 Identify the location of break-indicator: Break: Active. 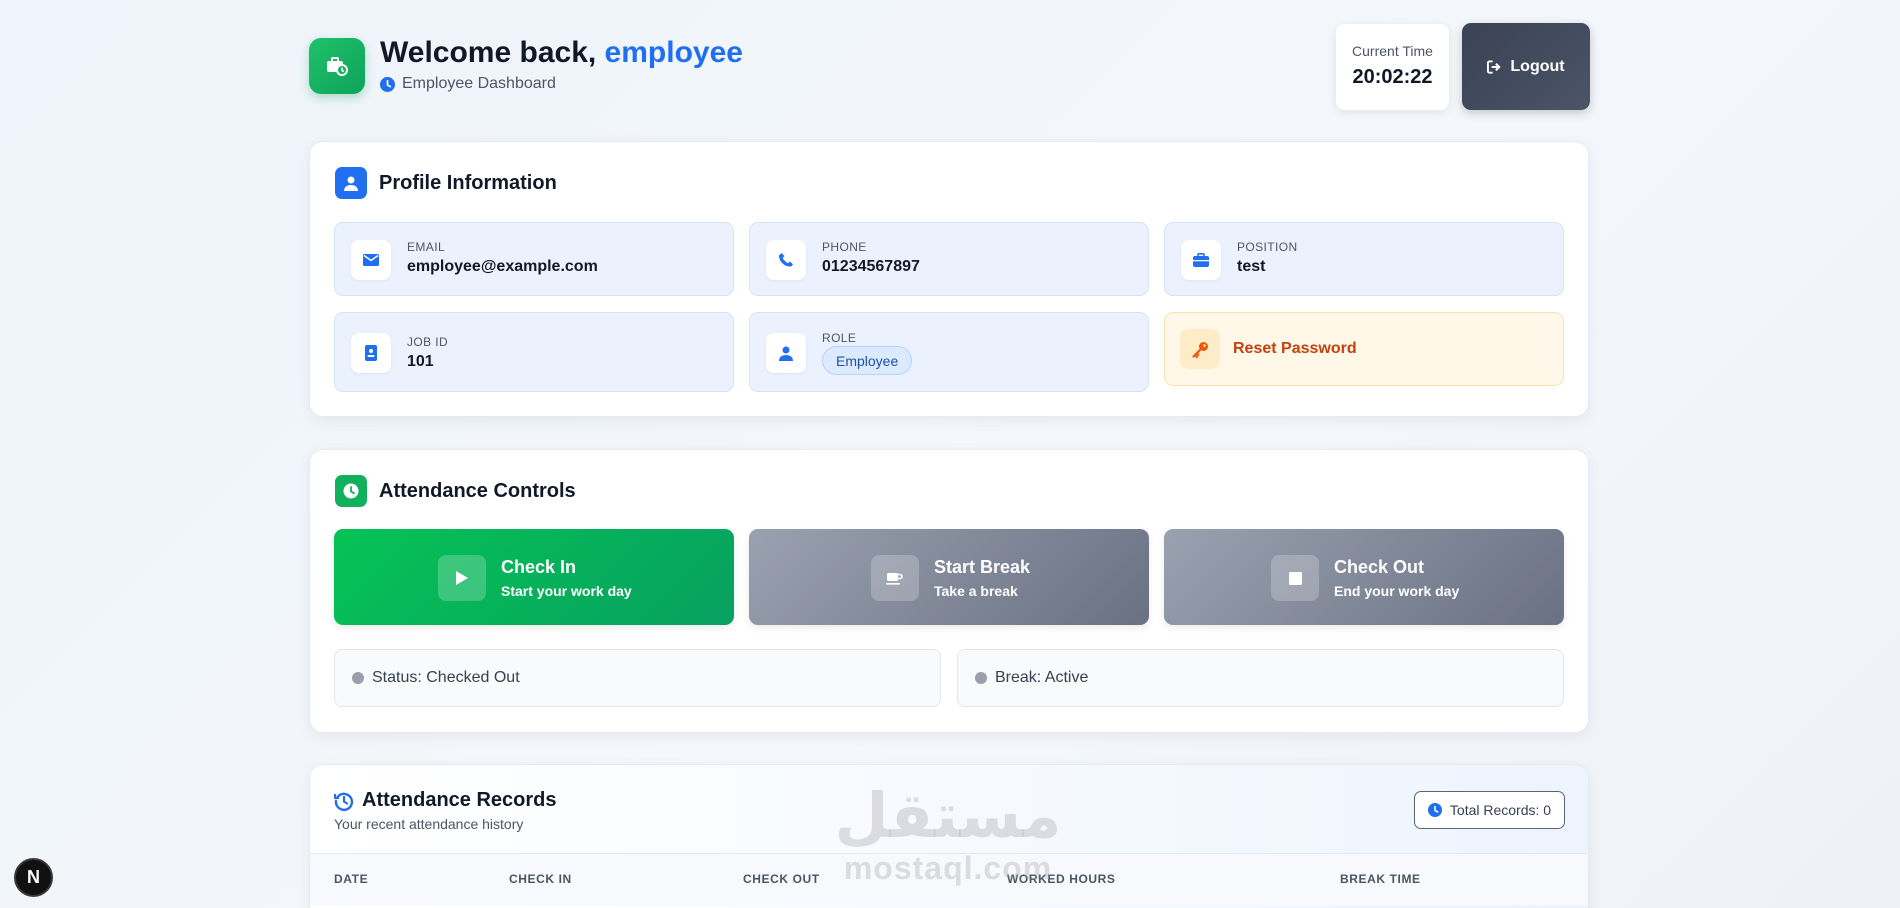
(1260, 678).